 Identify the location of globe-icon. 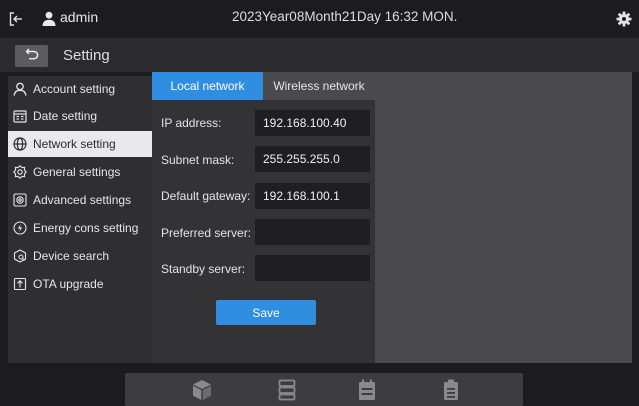
(20, 144).